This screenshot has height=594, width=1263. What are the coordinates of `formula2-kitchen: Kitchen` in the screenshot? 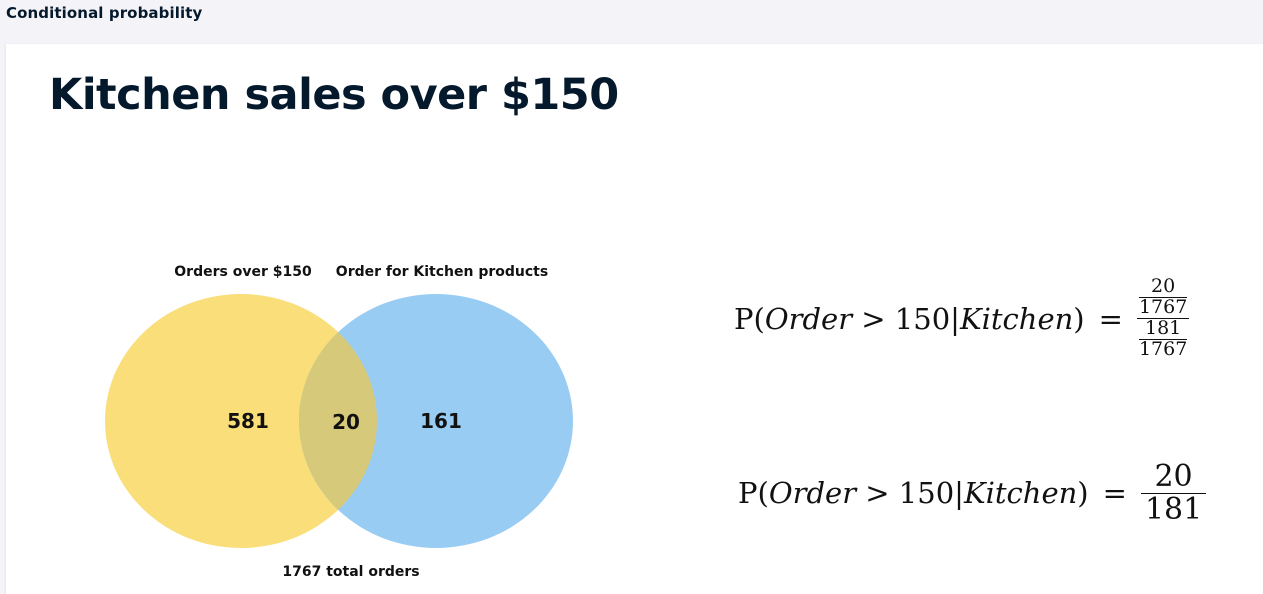 It's located at (1020, 493).